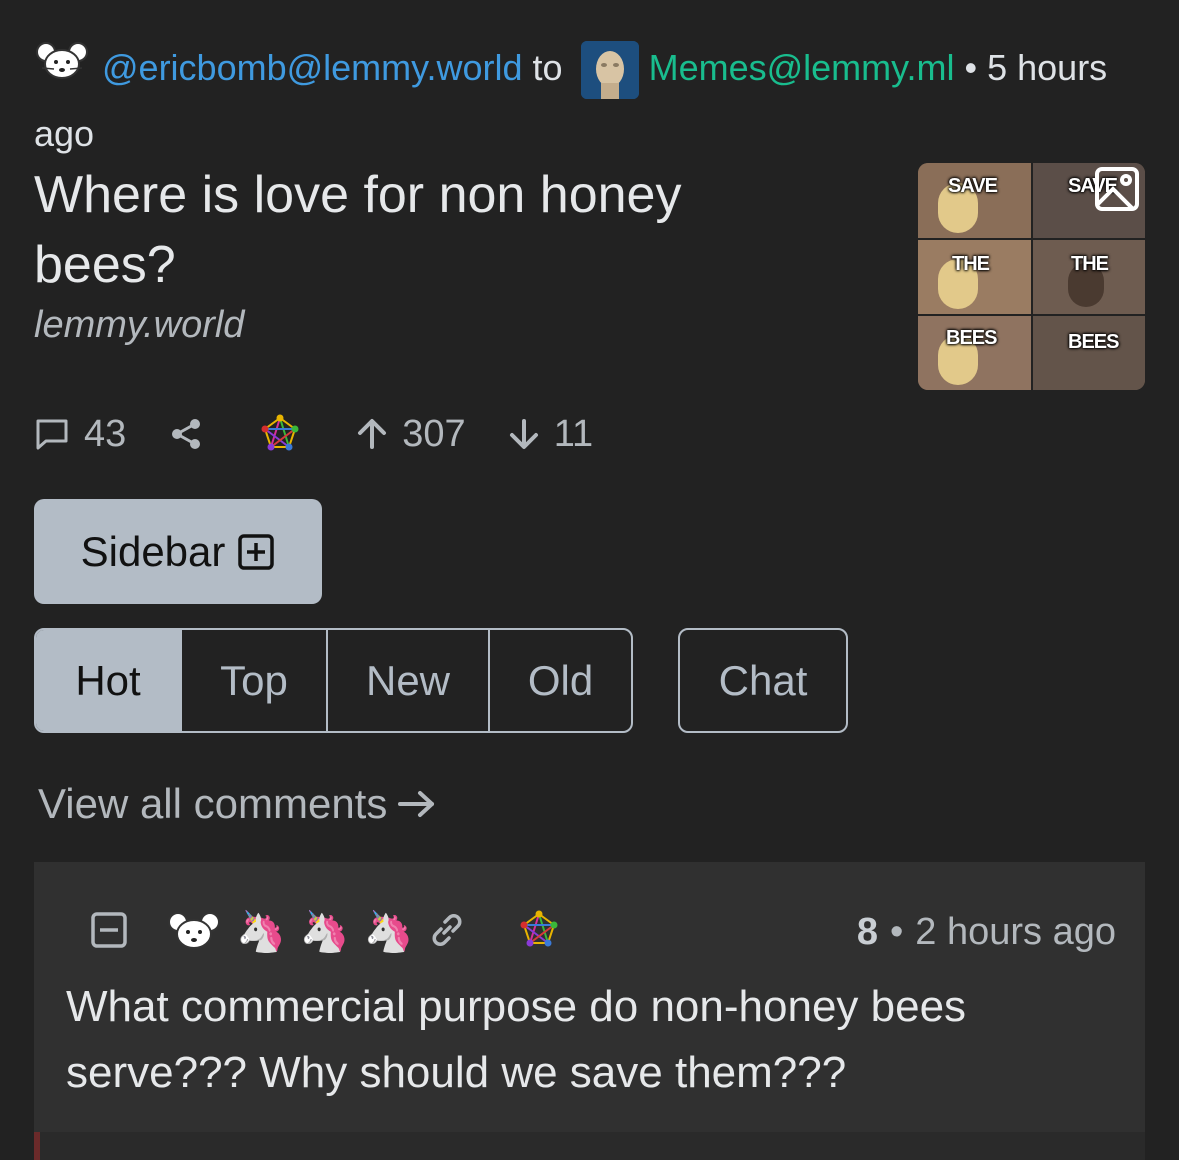 This screenshot has width=1179, height=1160. What do you see at coordinates (1015, 931) in the screenshot?
I see `comment-time: 2 hours ago` at bounding box center [1015, 931].